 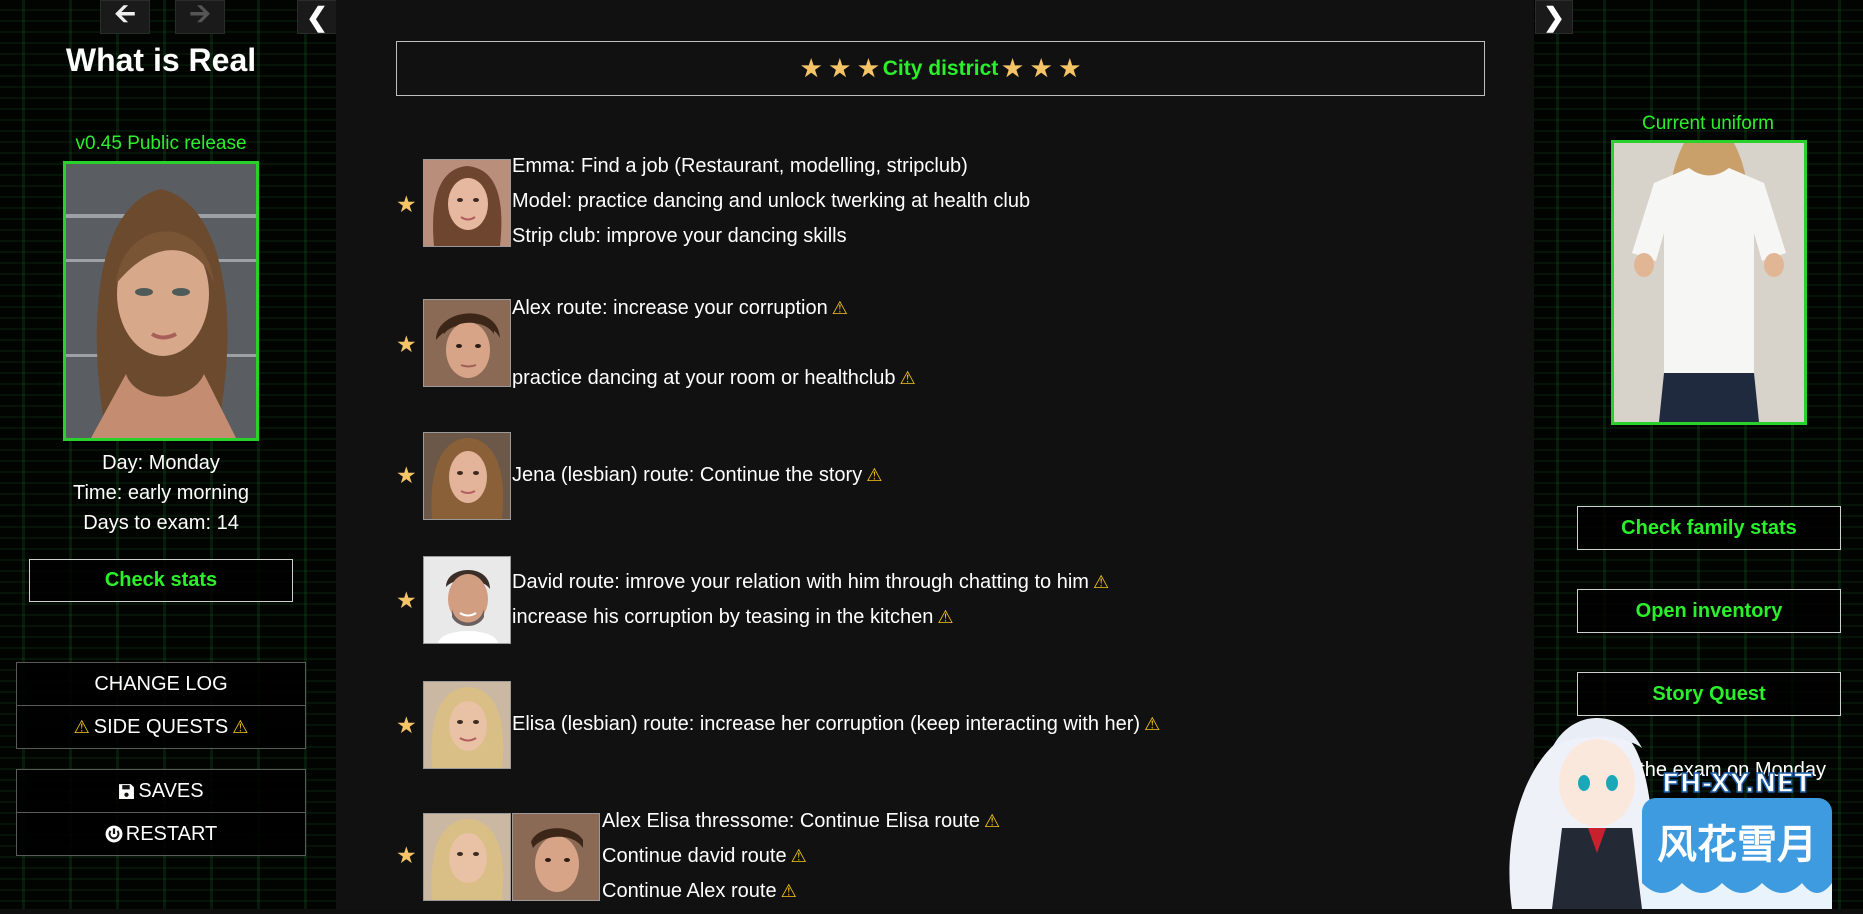 What do you see at coordinates (161, 143) in the screenshot?
I see `version-label: v0.45 Public release` at bounding box center [161, 143].